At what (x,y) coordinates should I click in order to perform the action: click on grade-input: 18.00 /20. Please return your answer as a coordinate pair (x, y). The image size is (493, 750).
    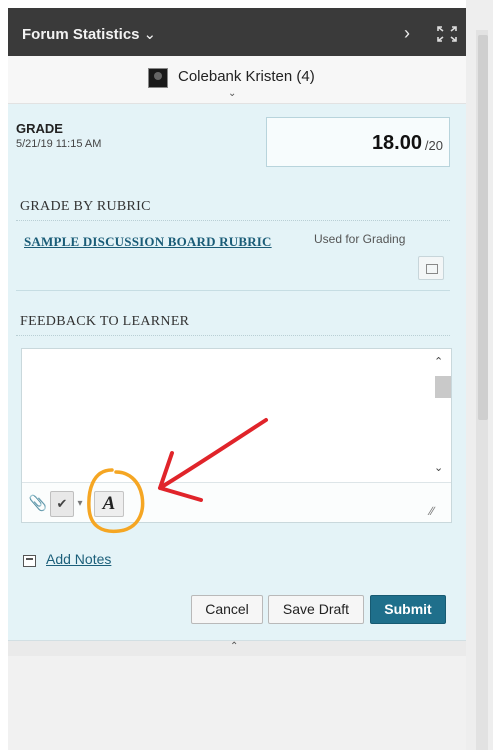
    Looking at the image, I should click on (358, 142).